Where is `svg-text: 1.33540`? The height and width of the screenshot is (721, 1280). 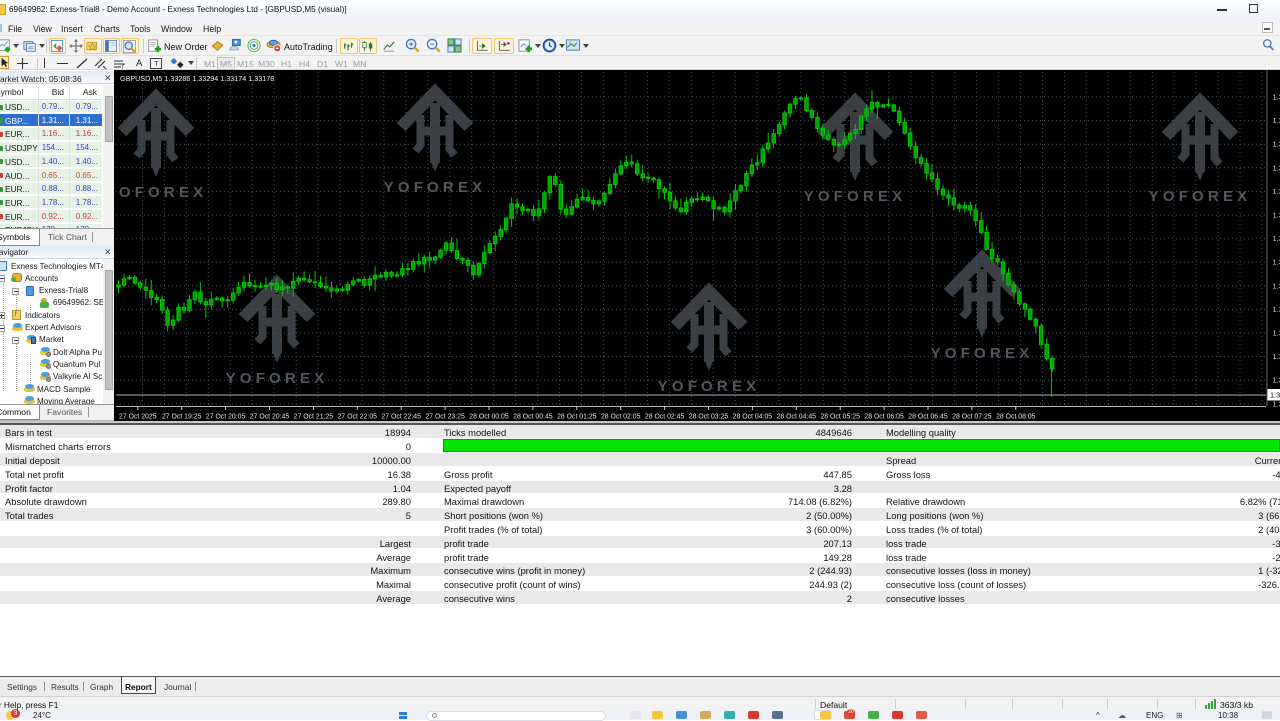 svg-text: 1.33540 is located at coordinates (1276, 215).